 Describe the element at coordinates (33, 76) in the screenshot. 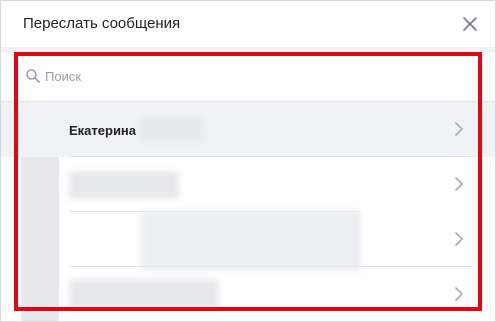

I see `search-icon` at that location.